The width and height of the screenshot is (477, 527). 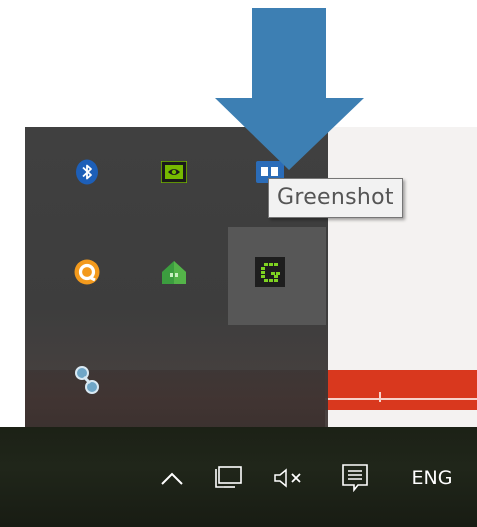 I want to click on nvidia-icon, so click(x=174, y=172).